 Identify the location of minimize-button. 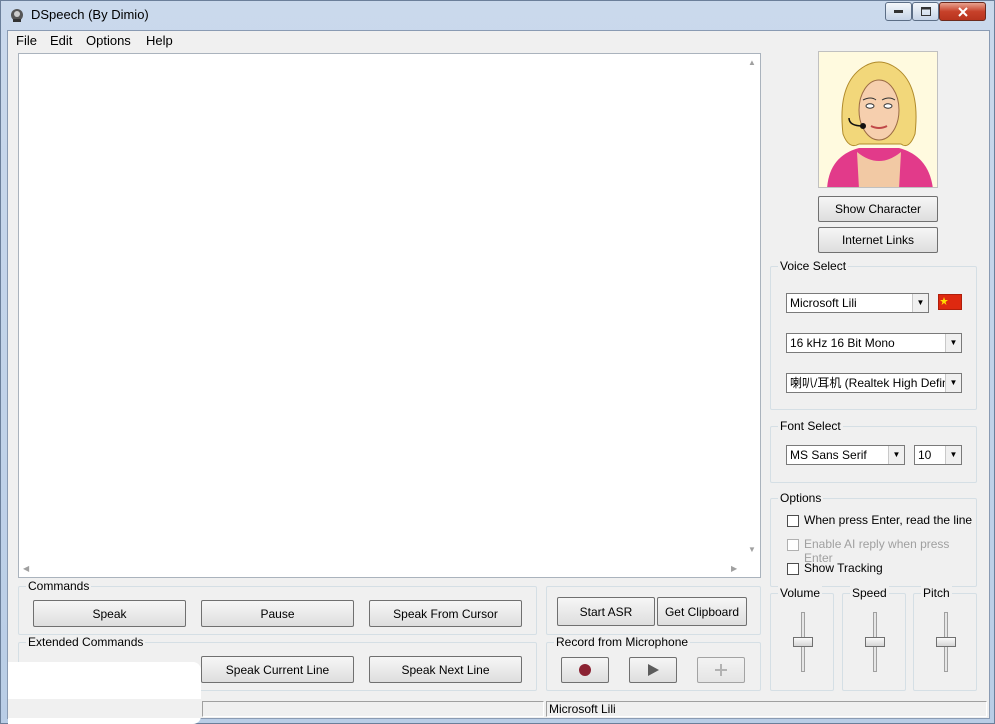
(898, 11).